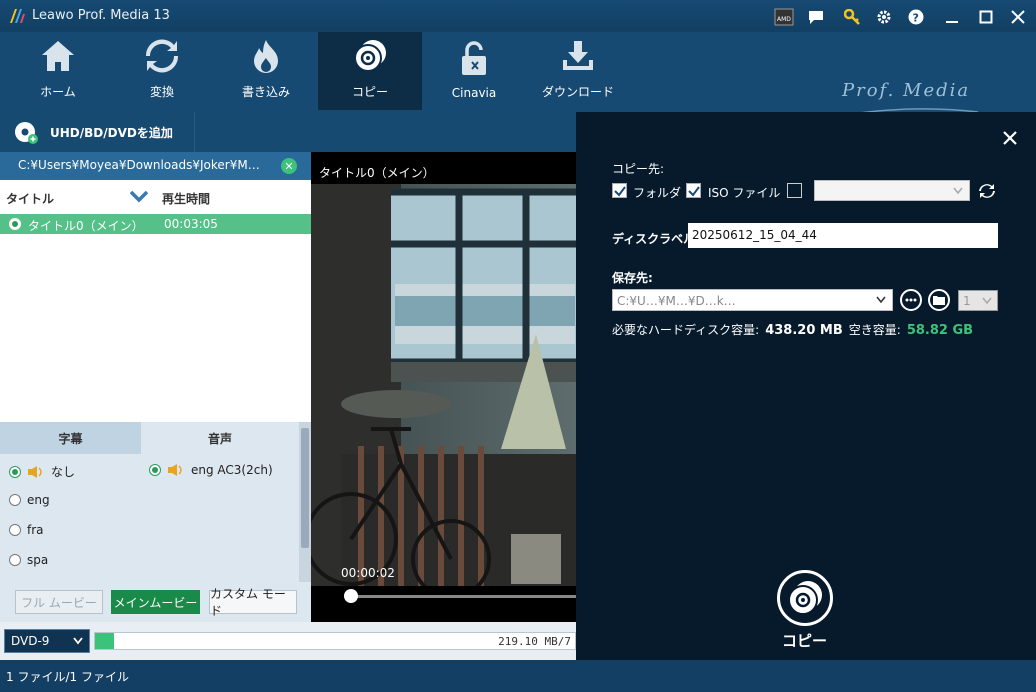  What do you see at coordinates (101, 15) in the screenshot?
I see `app-title: Leawo Prof. Media 13` at bounding box center [101, 15].